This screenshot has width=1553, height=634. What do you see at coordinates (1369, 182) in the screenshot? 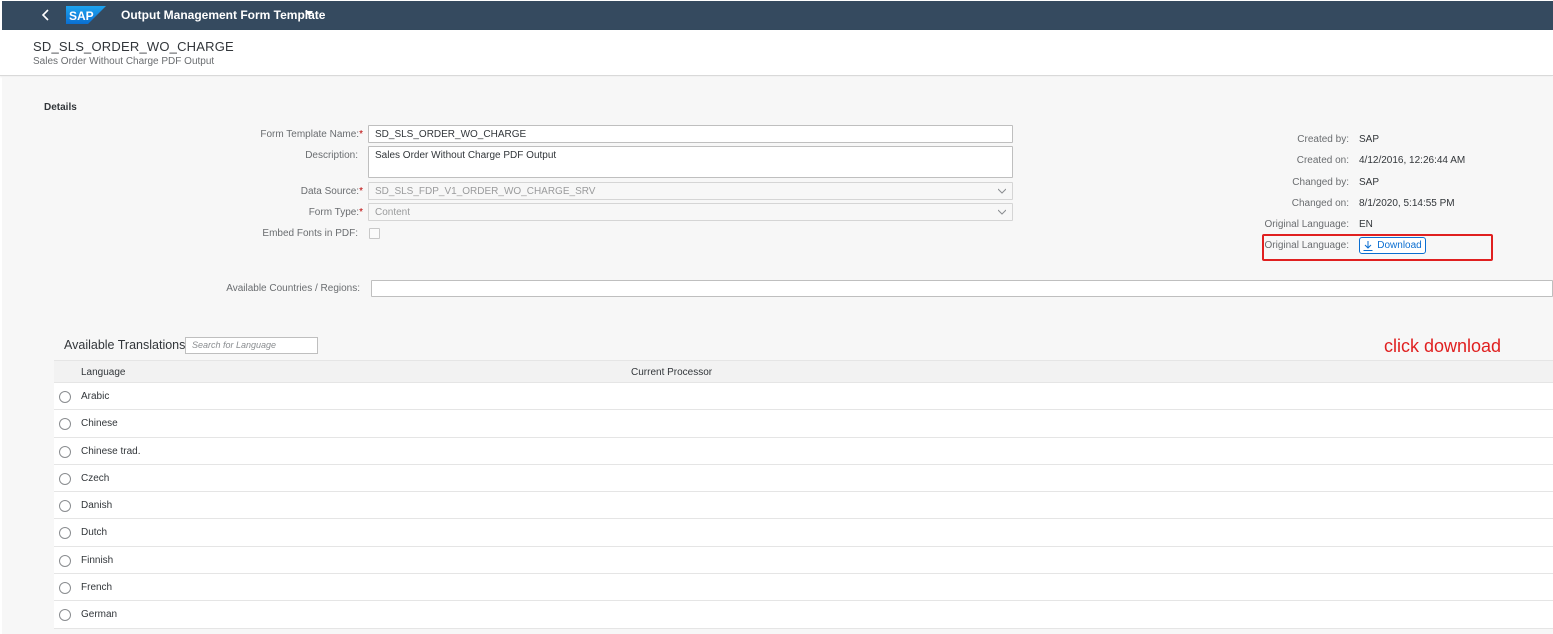
I see `changed-by-value: SAP` at bounding box center [1369, 182].